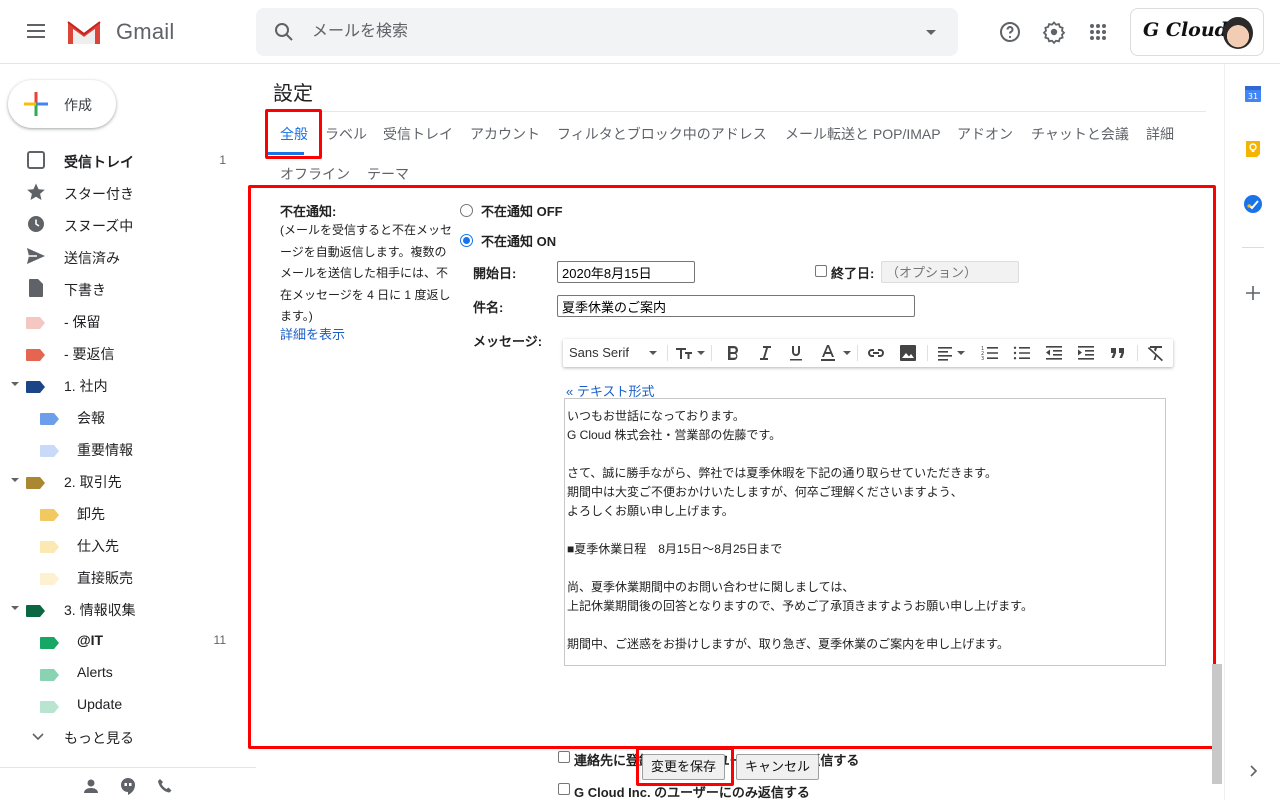 This screenshot has height=800, width=1280. Describe the element at coordinates (821, 271) in the screenshot. I see `end-date-checkbox` at that location.